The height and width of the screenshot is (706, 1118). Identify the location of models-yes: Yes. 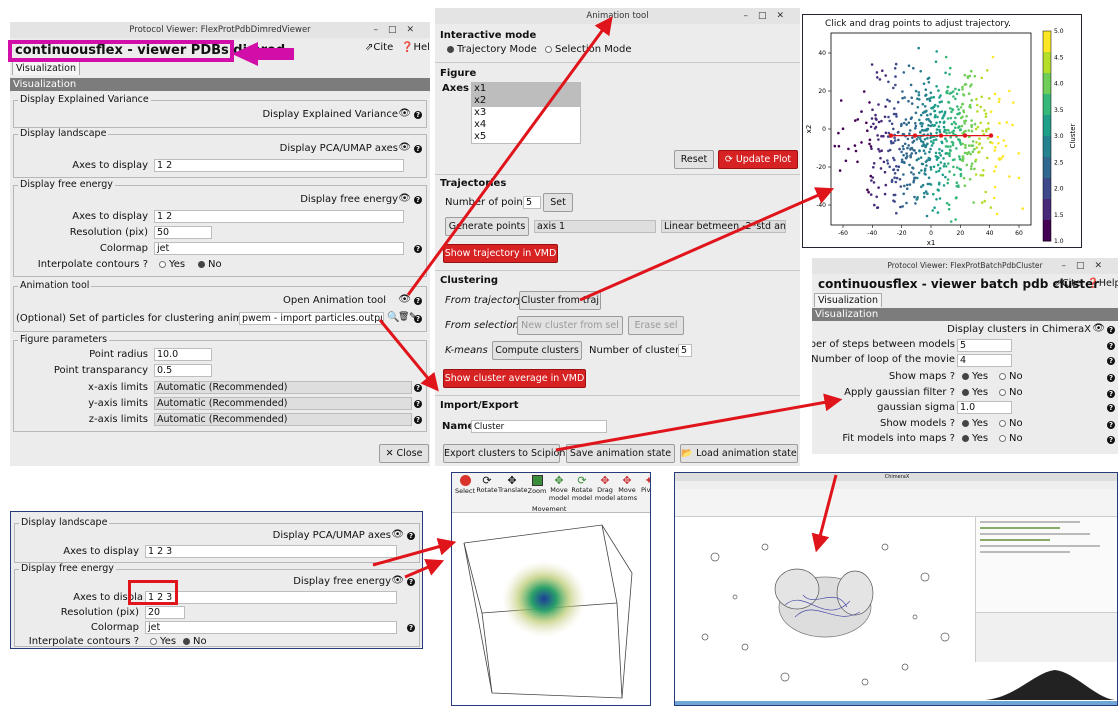
(975, 423).